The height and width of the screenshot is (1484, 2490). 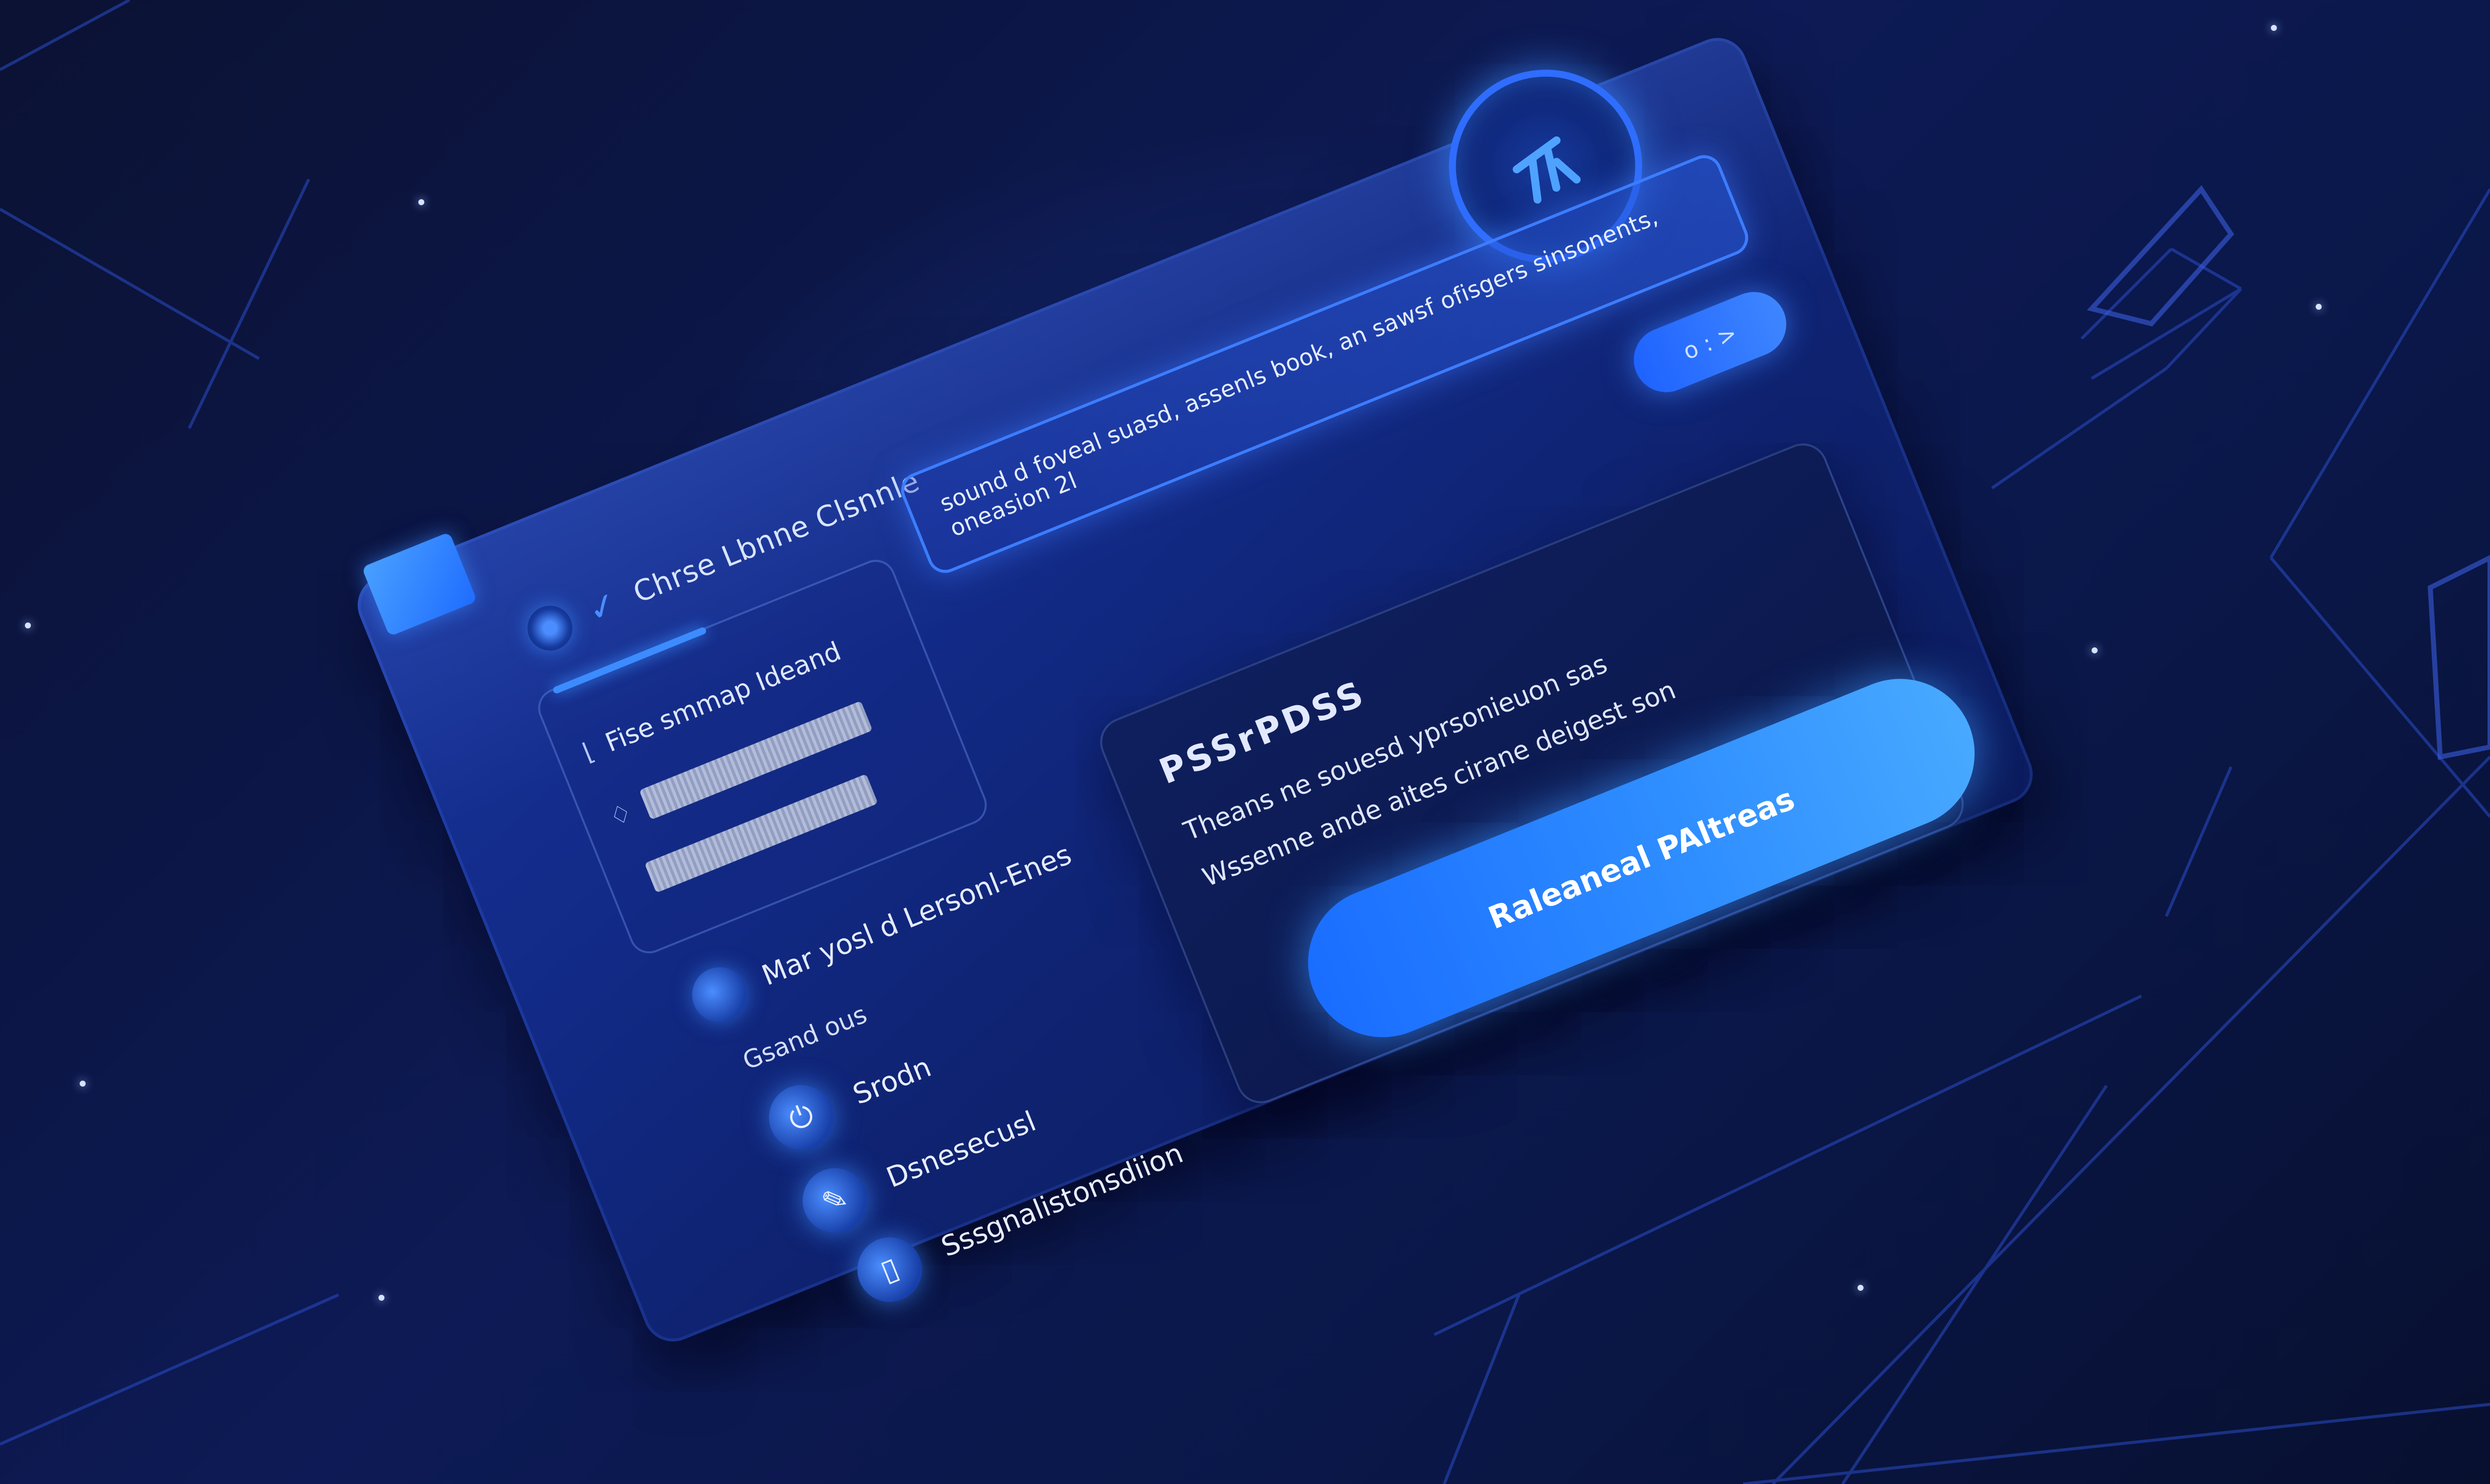 I want to click on power-icon: ⏻, so click(x=801, y=1117).